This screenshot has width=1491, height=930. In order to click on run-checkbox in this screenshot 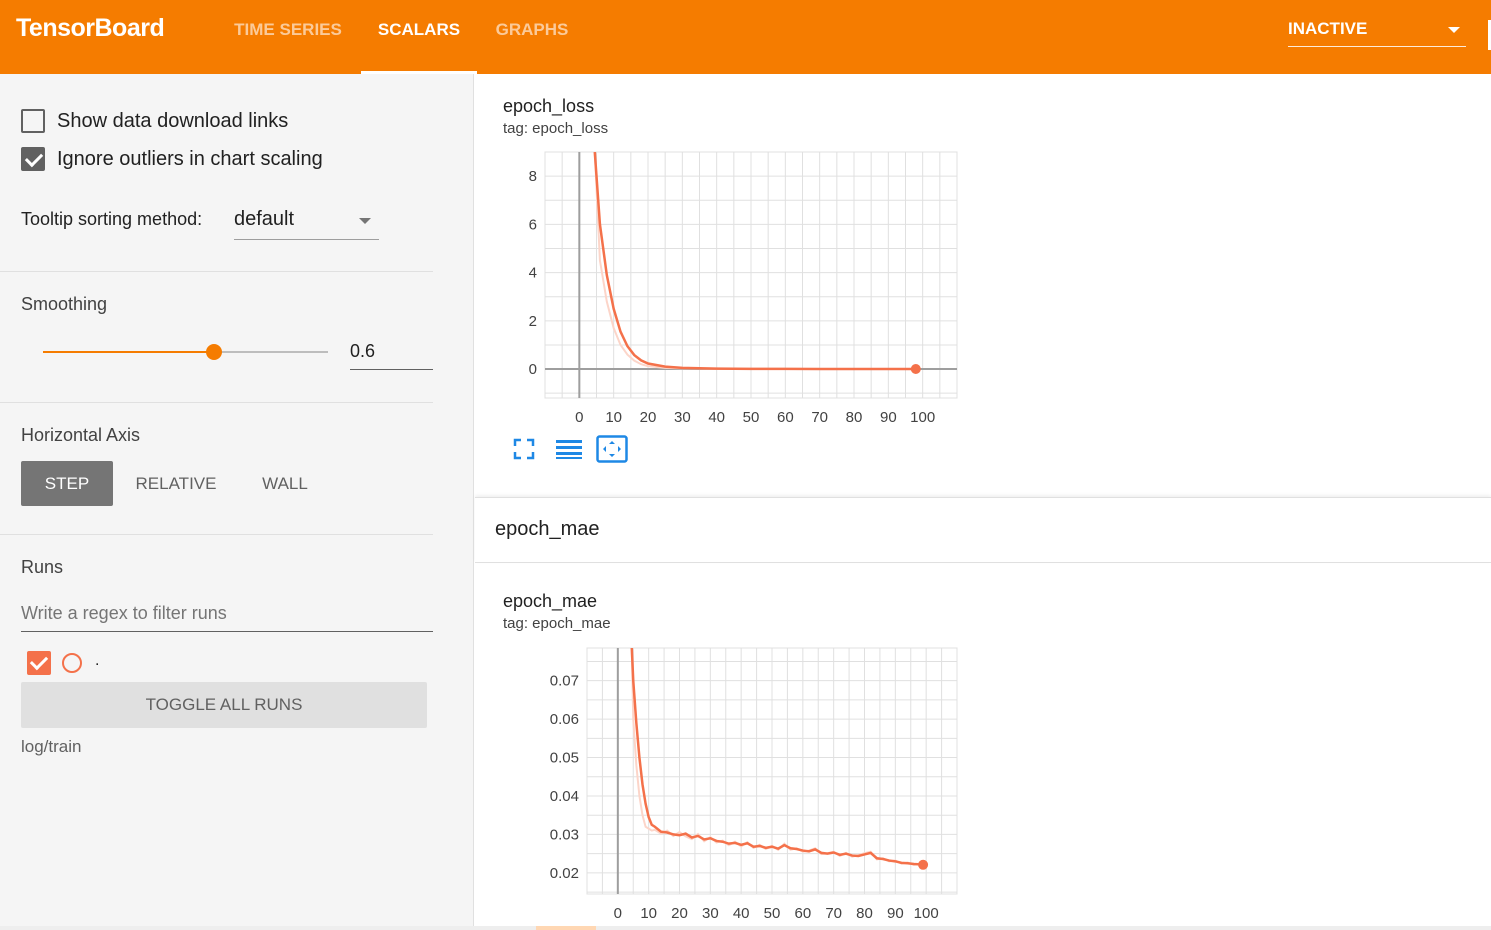, I will do `click(39, 663)`.